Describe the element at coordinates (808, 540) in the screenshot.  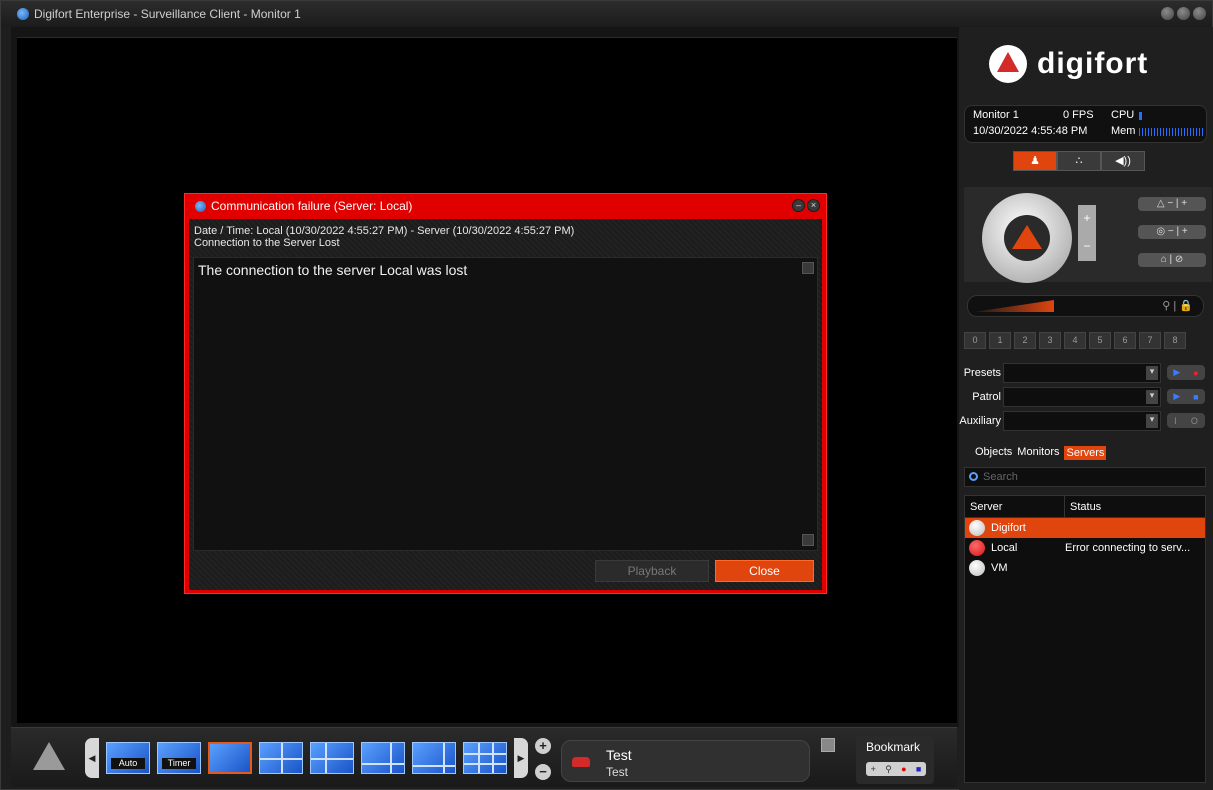
I see `scroll-down-icon` at that location.